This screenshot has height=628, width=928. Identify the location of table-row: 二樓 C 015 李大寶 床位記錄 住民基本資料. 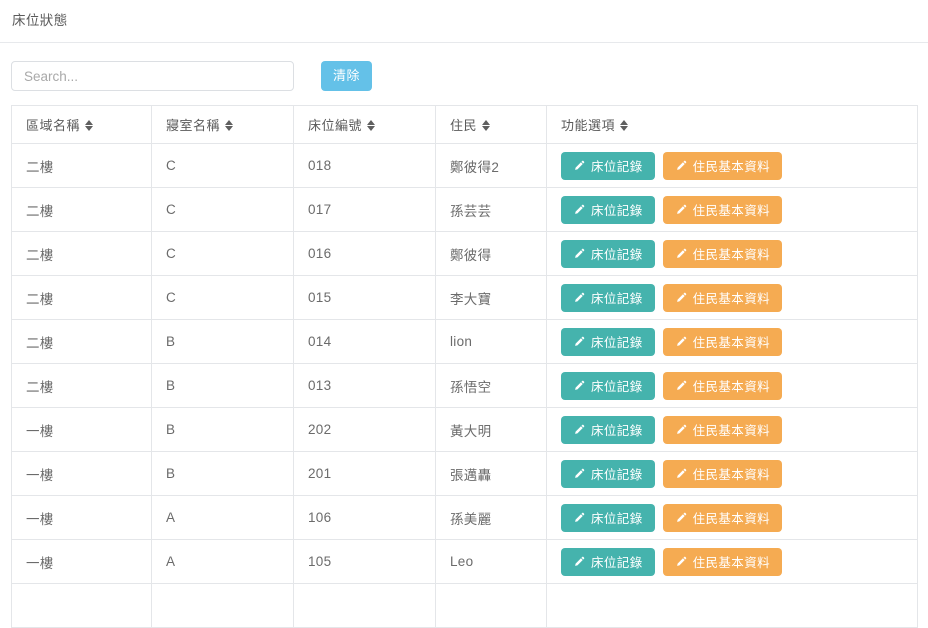
(464, 297).